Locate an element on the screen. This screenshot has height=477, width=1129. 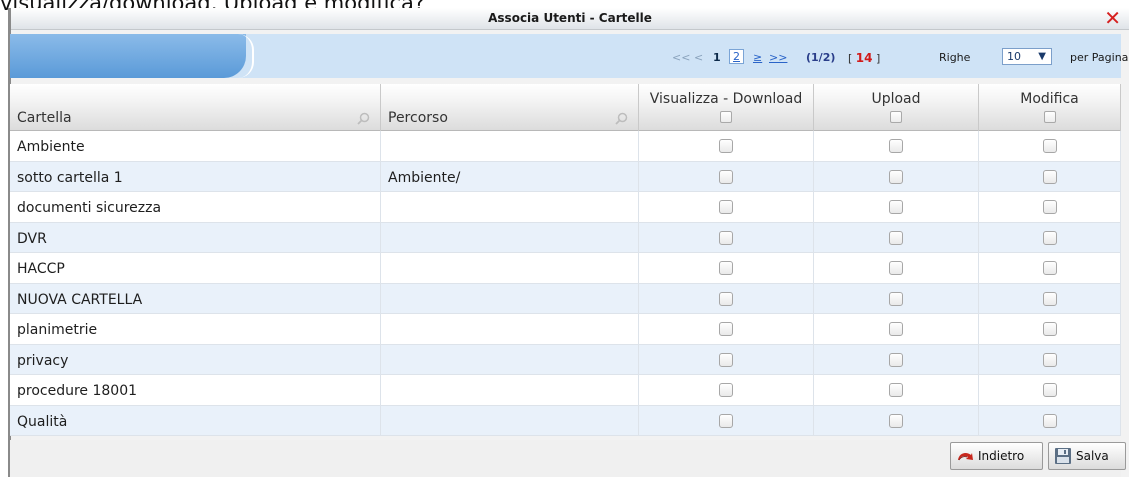
folder-name: procedure 18001 is located at coordinates (77, 391).